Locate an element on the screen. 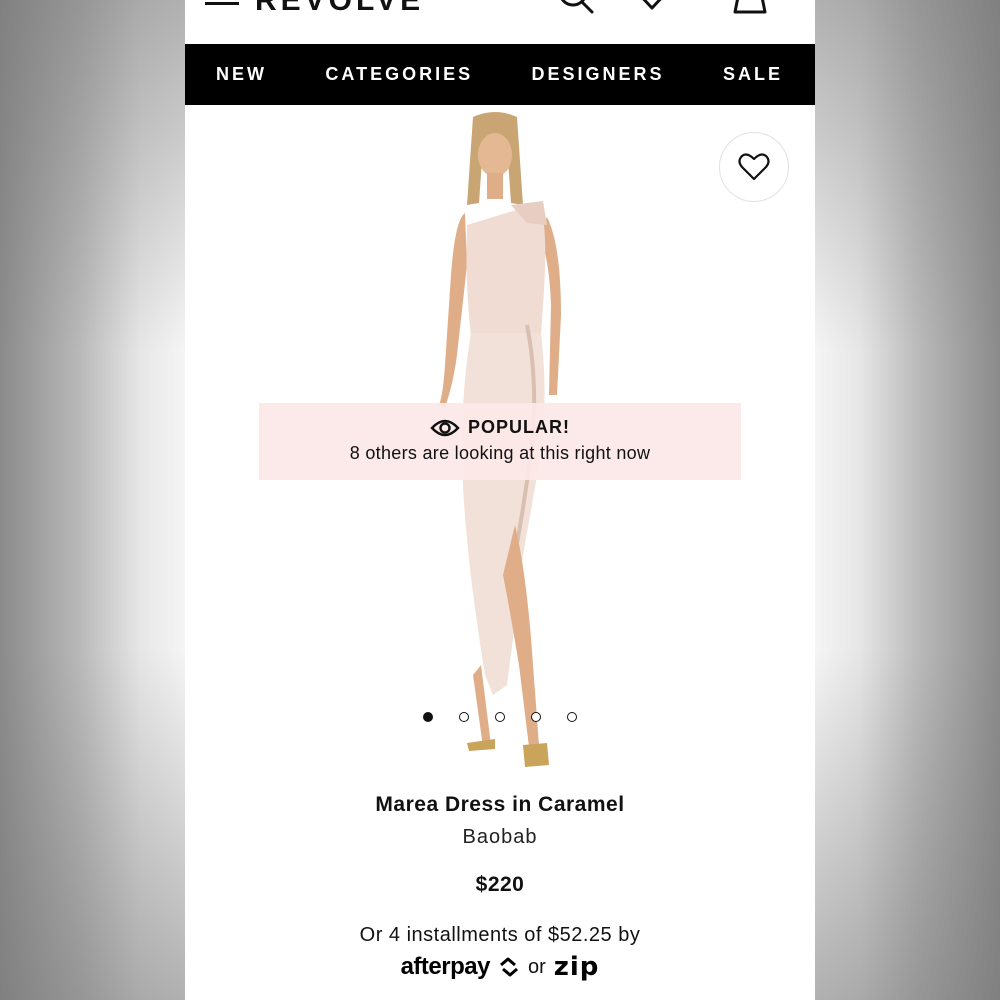 Image resolution: width=1000 pixels, height=1000 pixels. main-navigation: NEW CATEGORIES DESIGNERS SALE is located at coordinates (500, 74).